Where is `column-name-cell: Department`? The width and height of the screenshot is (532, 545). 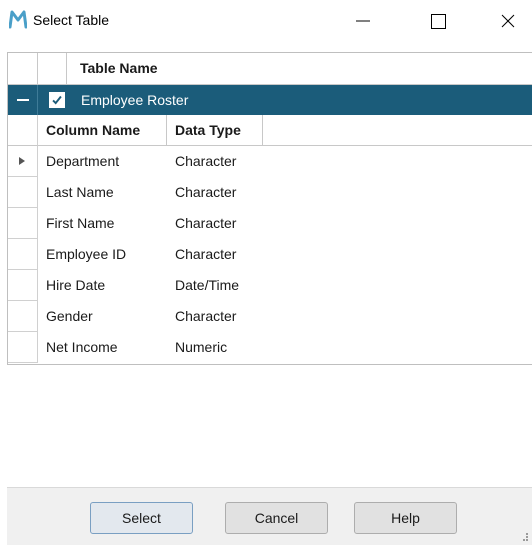 column-name-cell: Department is located at coordinates (83, 161).